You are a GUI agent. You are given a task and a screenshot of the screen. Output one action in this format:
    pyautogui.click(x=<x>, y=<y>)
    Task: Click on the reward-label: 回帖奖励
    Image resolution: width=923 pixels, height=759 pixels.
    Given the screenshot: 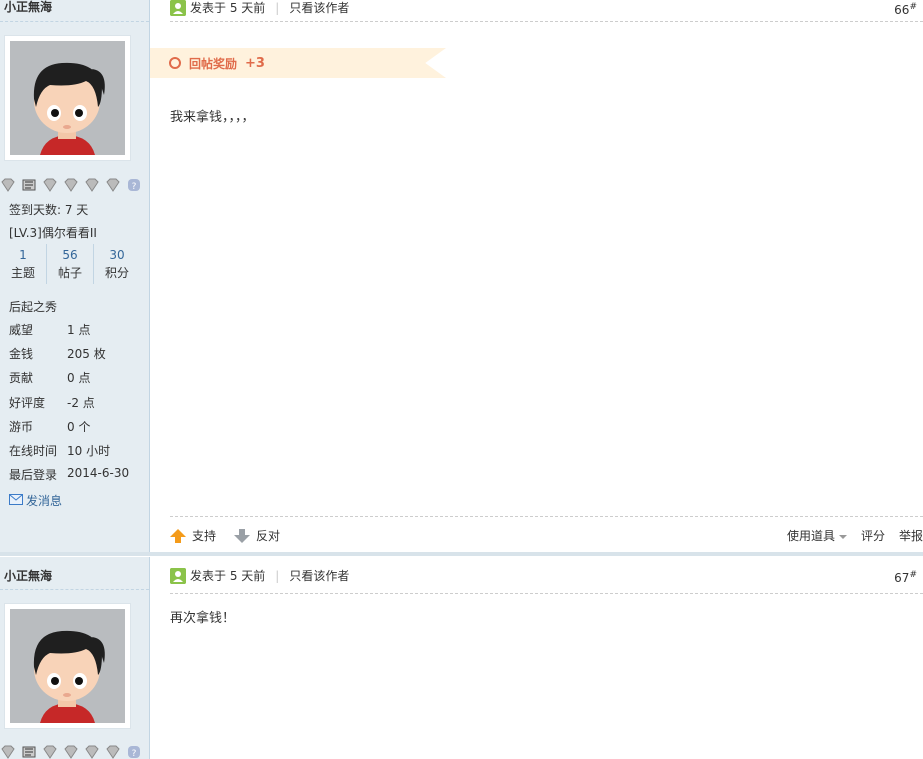 What is the action you would take?
    pyautogui.click(x=213, y=63)
    